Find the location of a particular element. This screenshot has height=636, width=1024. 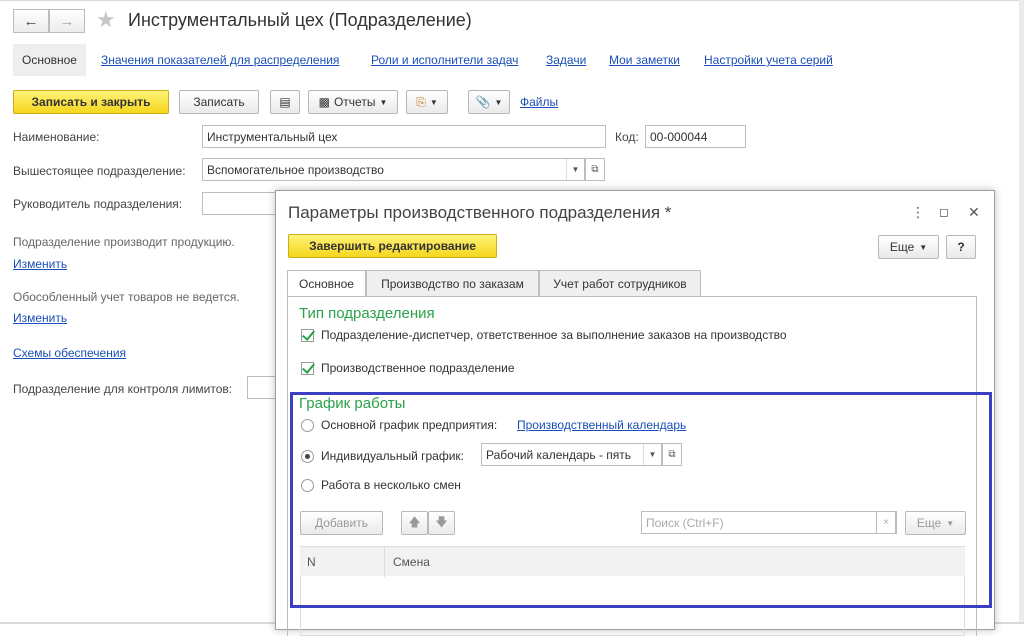

reports-button: ▩ Отчеты ▼ is located at coordinates (353, 102).